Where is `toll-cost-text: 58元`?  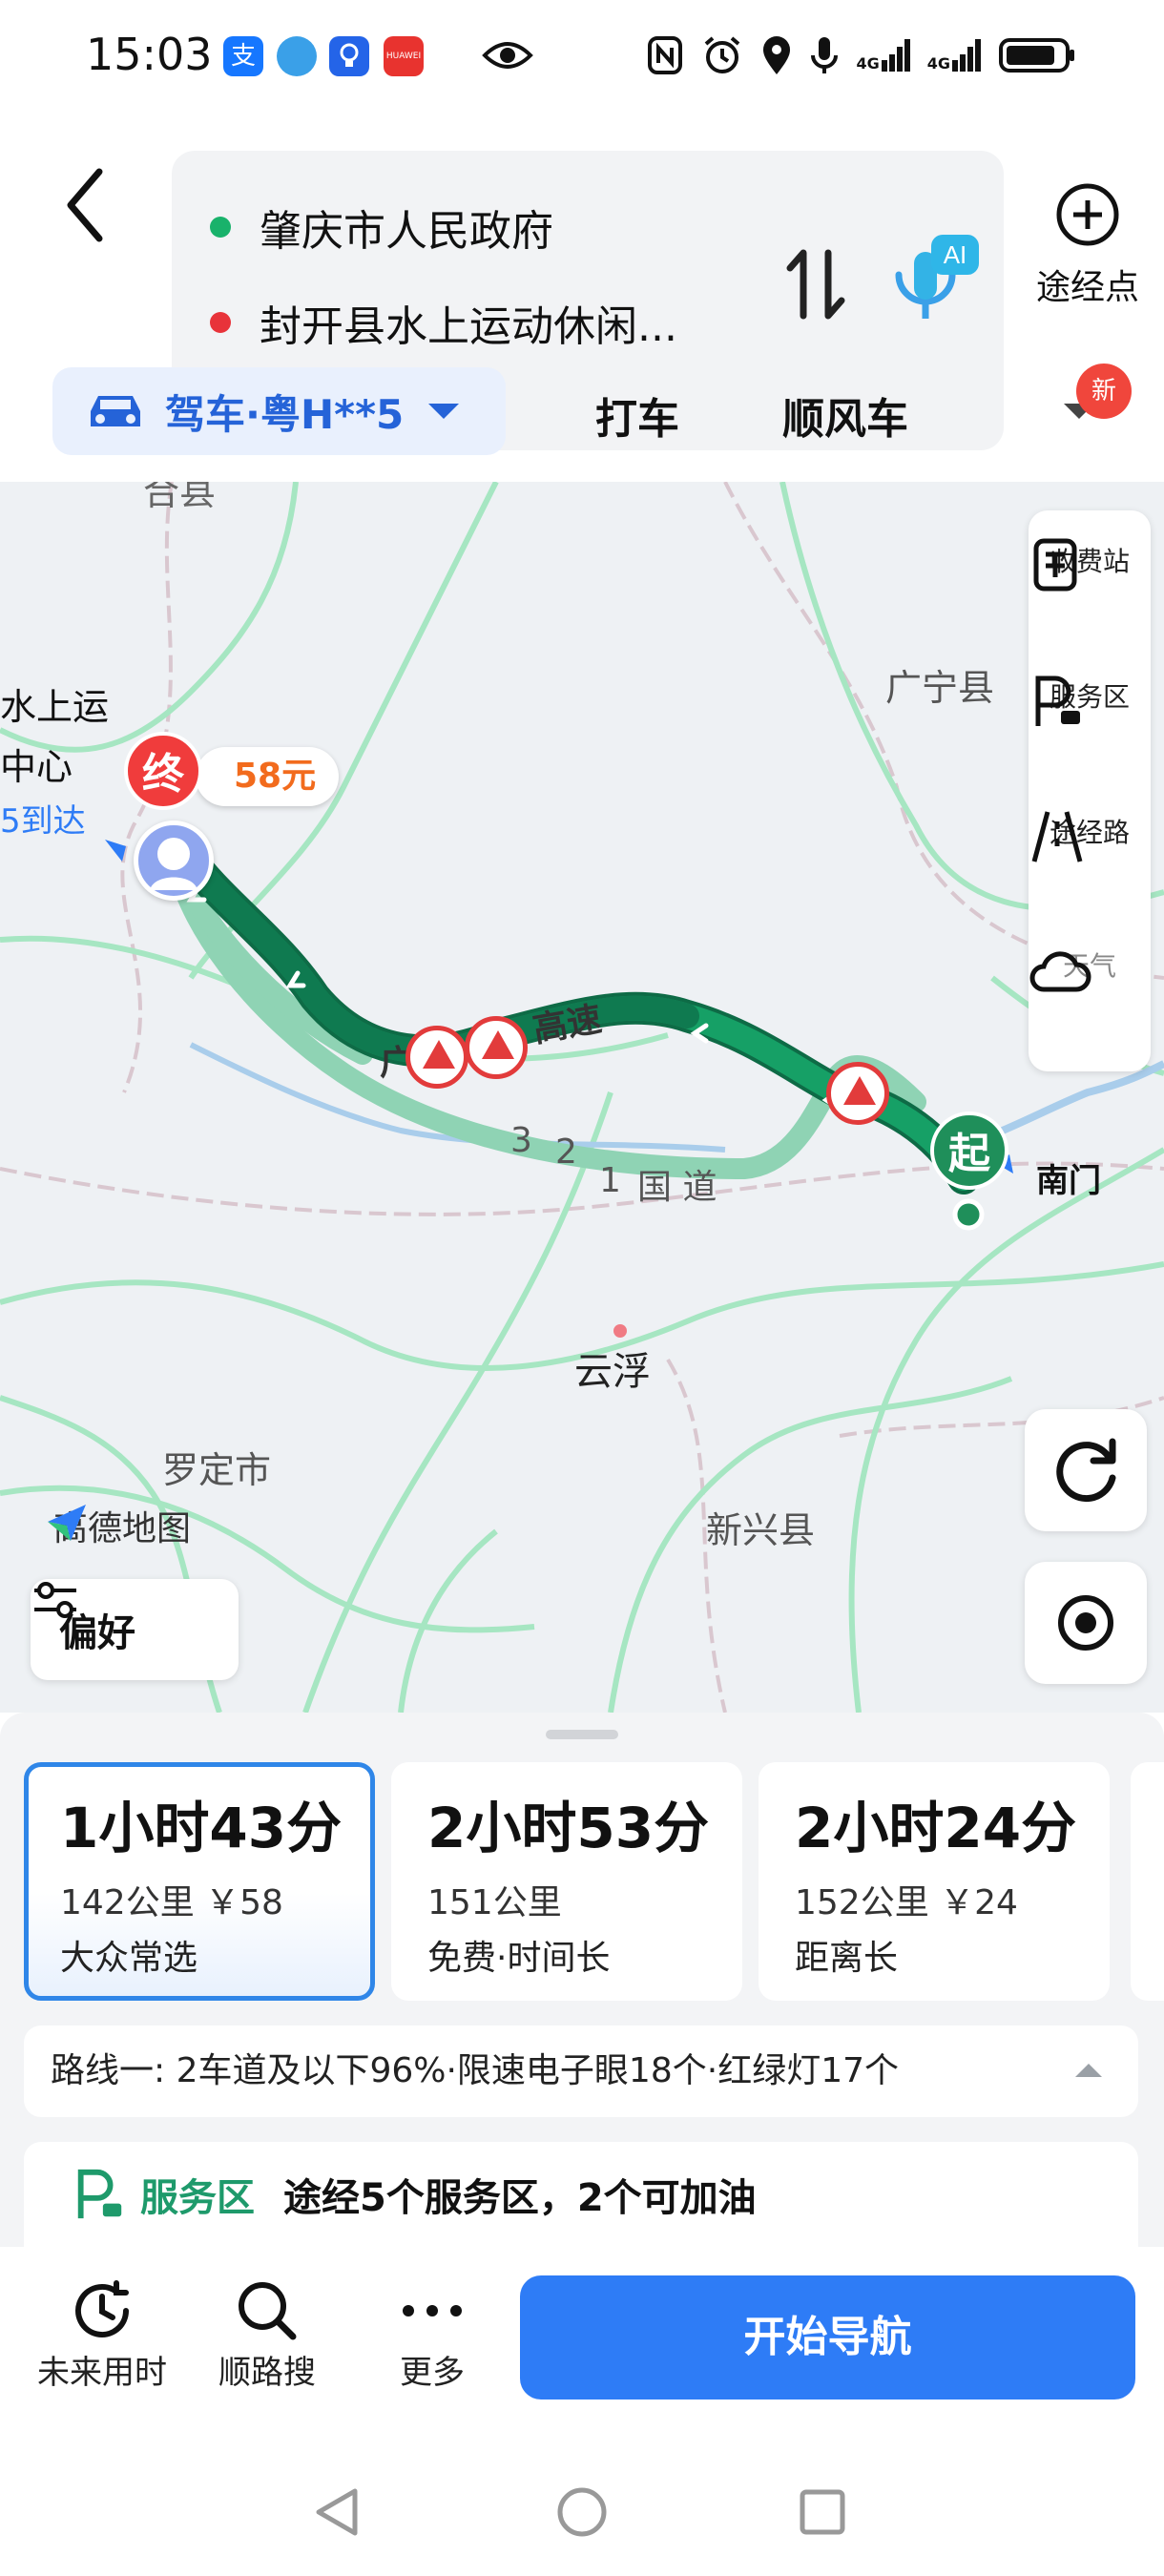 toll-cost-text: 58元 is located at coordinates (275, 776).